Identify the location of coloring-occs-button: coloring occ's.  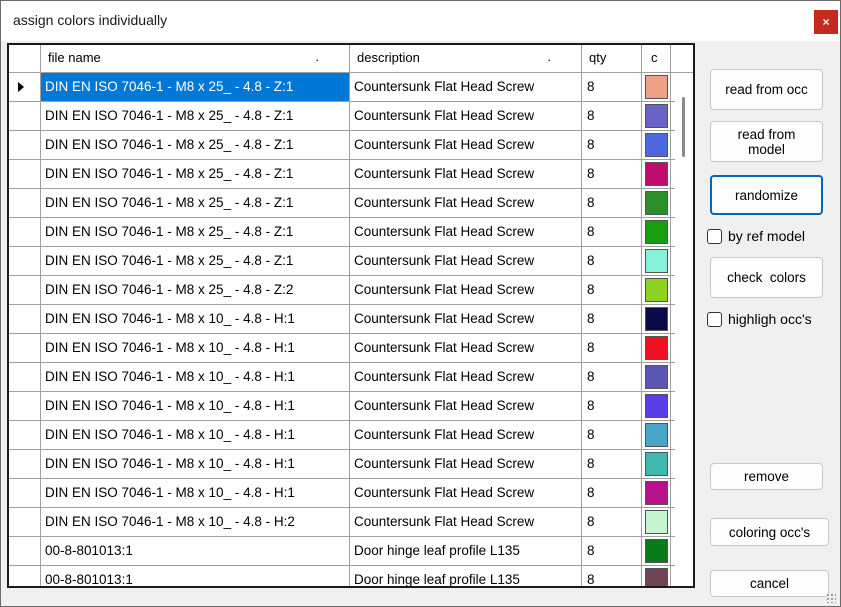
(769, 532).